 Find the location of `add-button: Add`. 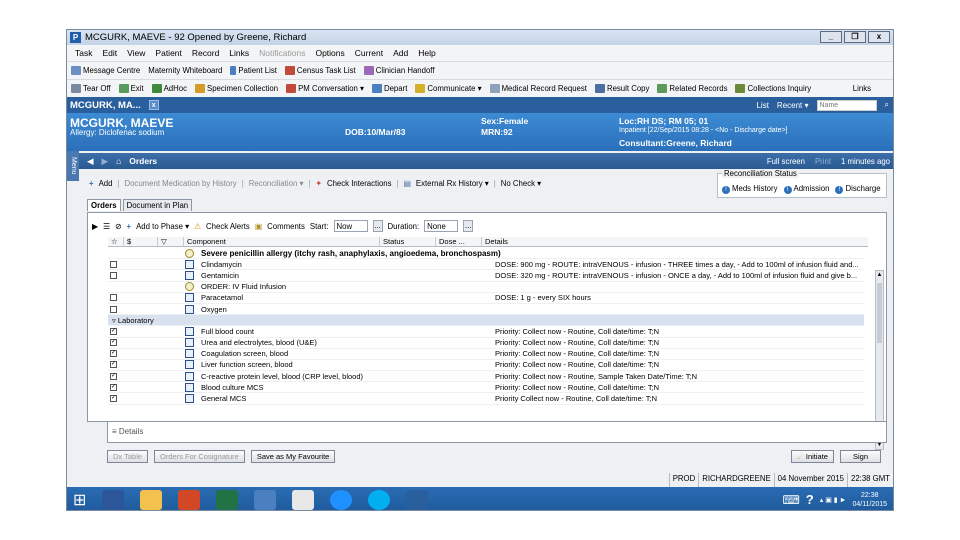

add-button: Add is located at coordinates (106, 183).